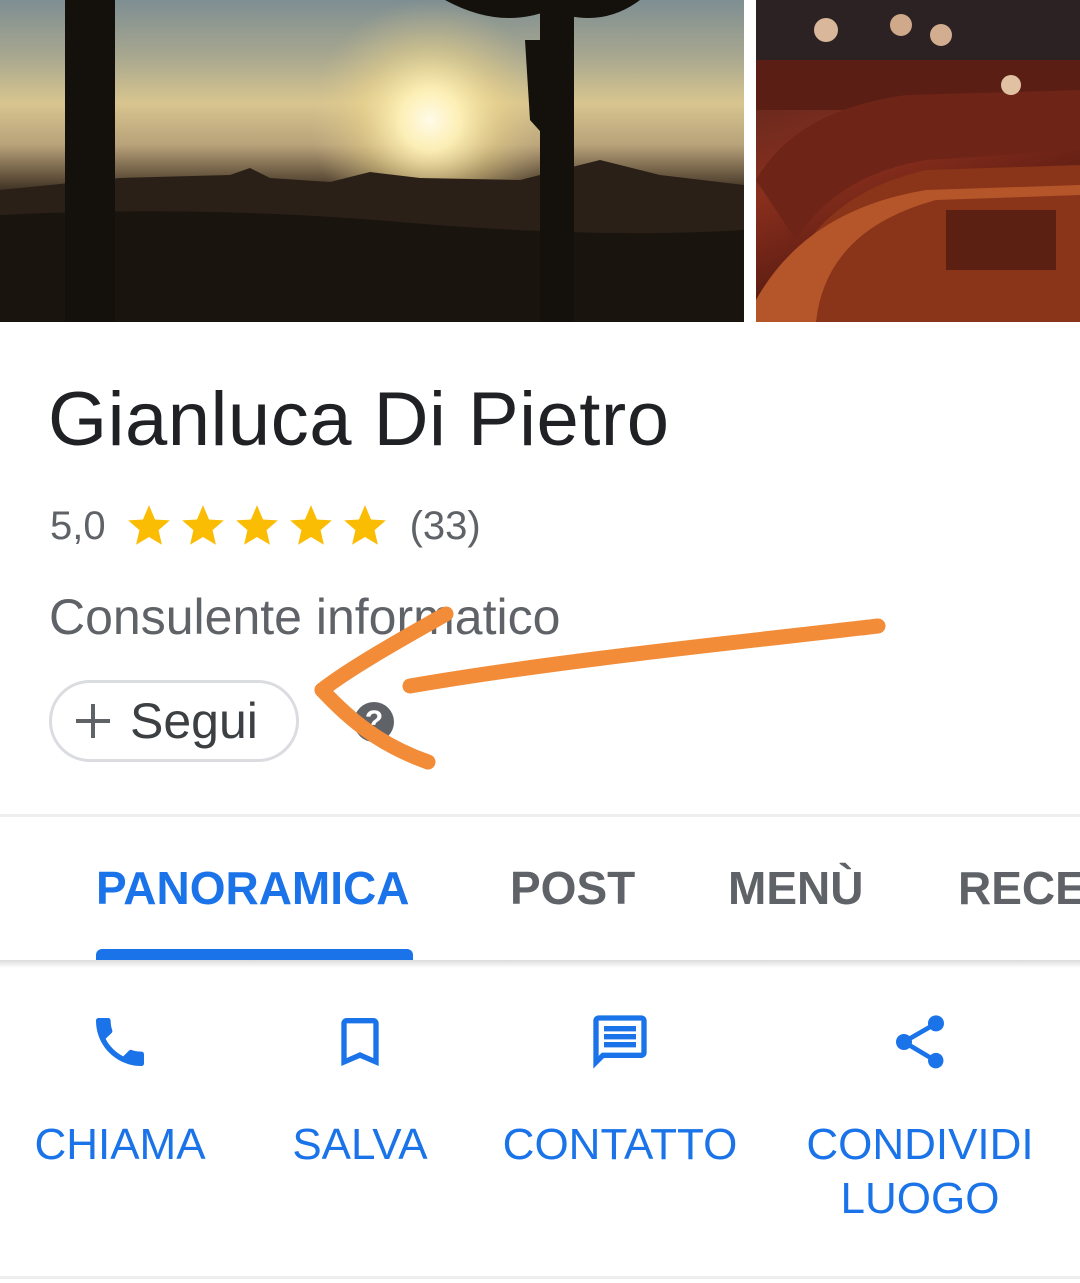  I want to click on tab-bar-shadow, so click(540, 964).